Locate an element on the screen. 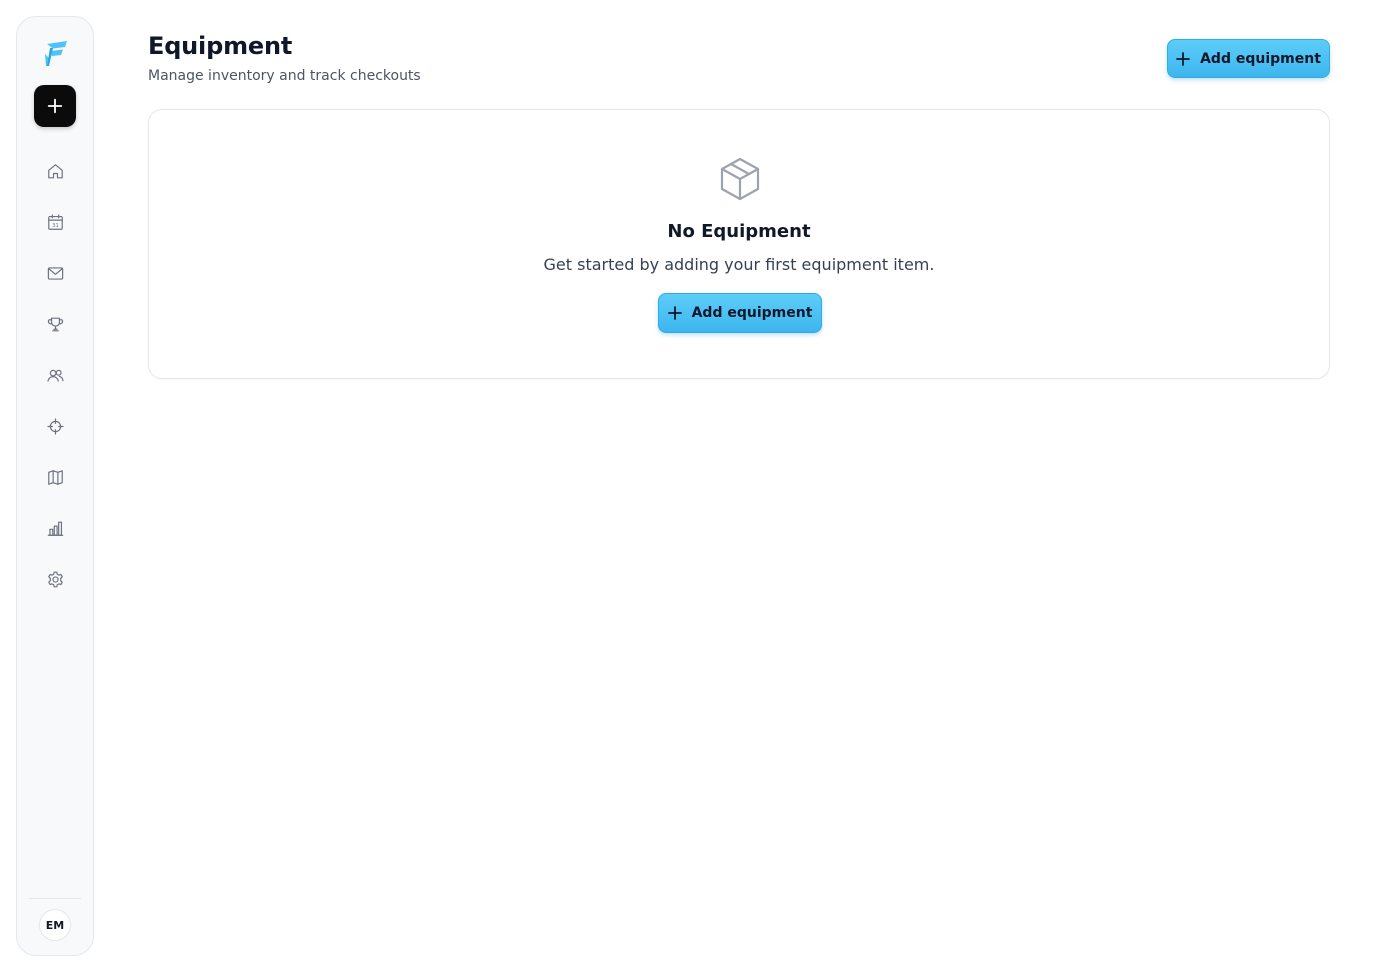  empty-state-add-equipment-button: Add equipment is located at coordinates (740, 313).